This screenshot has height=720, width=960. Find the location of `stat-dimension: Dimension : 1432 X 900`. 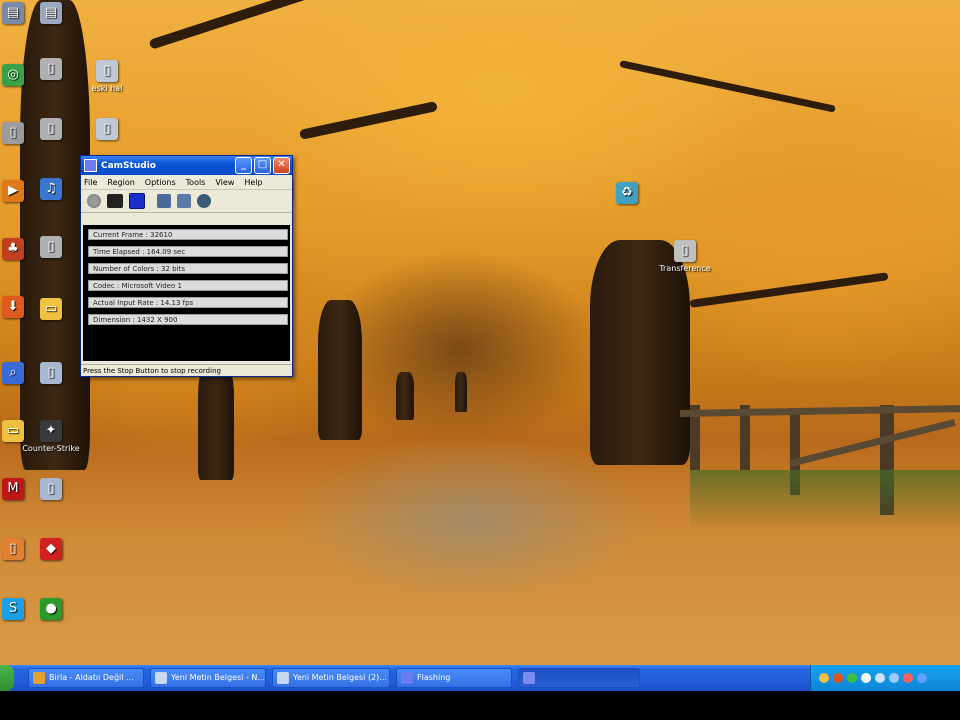

stat-dimension: Dimension : 1432 X 900 is located at coordinates (188, 319).